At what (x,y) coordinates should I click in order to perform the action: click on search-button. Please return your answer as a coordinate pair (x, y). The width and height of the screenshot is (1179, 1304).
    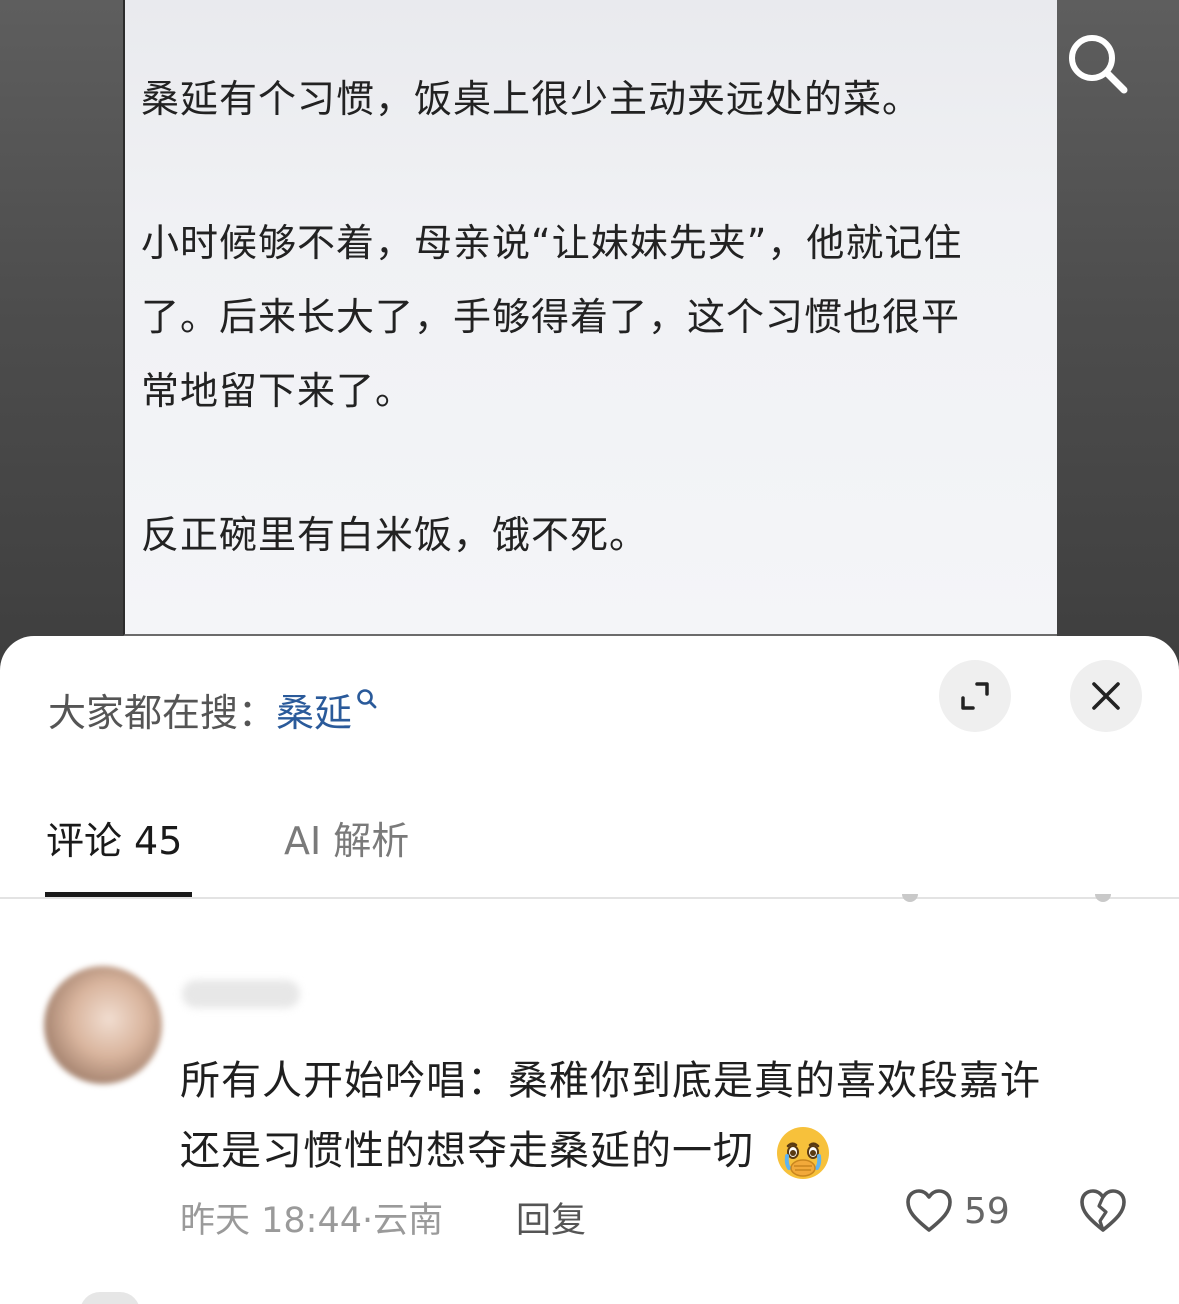
    Looking at the image, I should click on (1098, 64).